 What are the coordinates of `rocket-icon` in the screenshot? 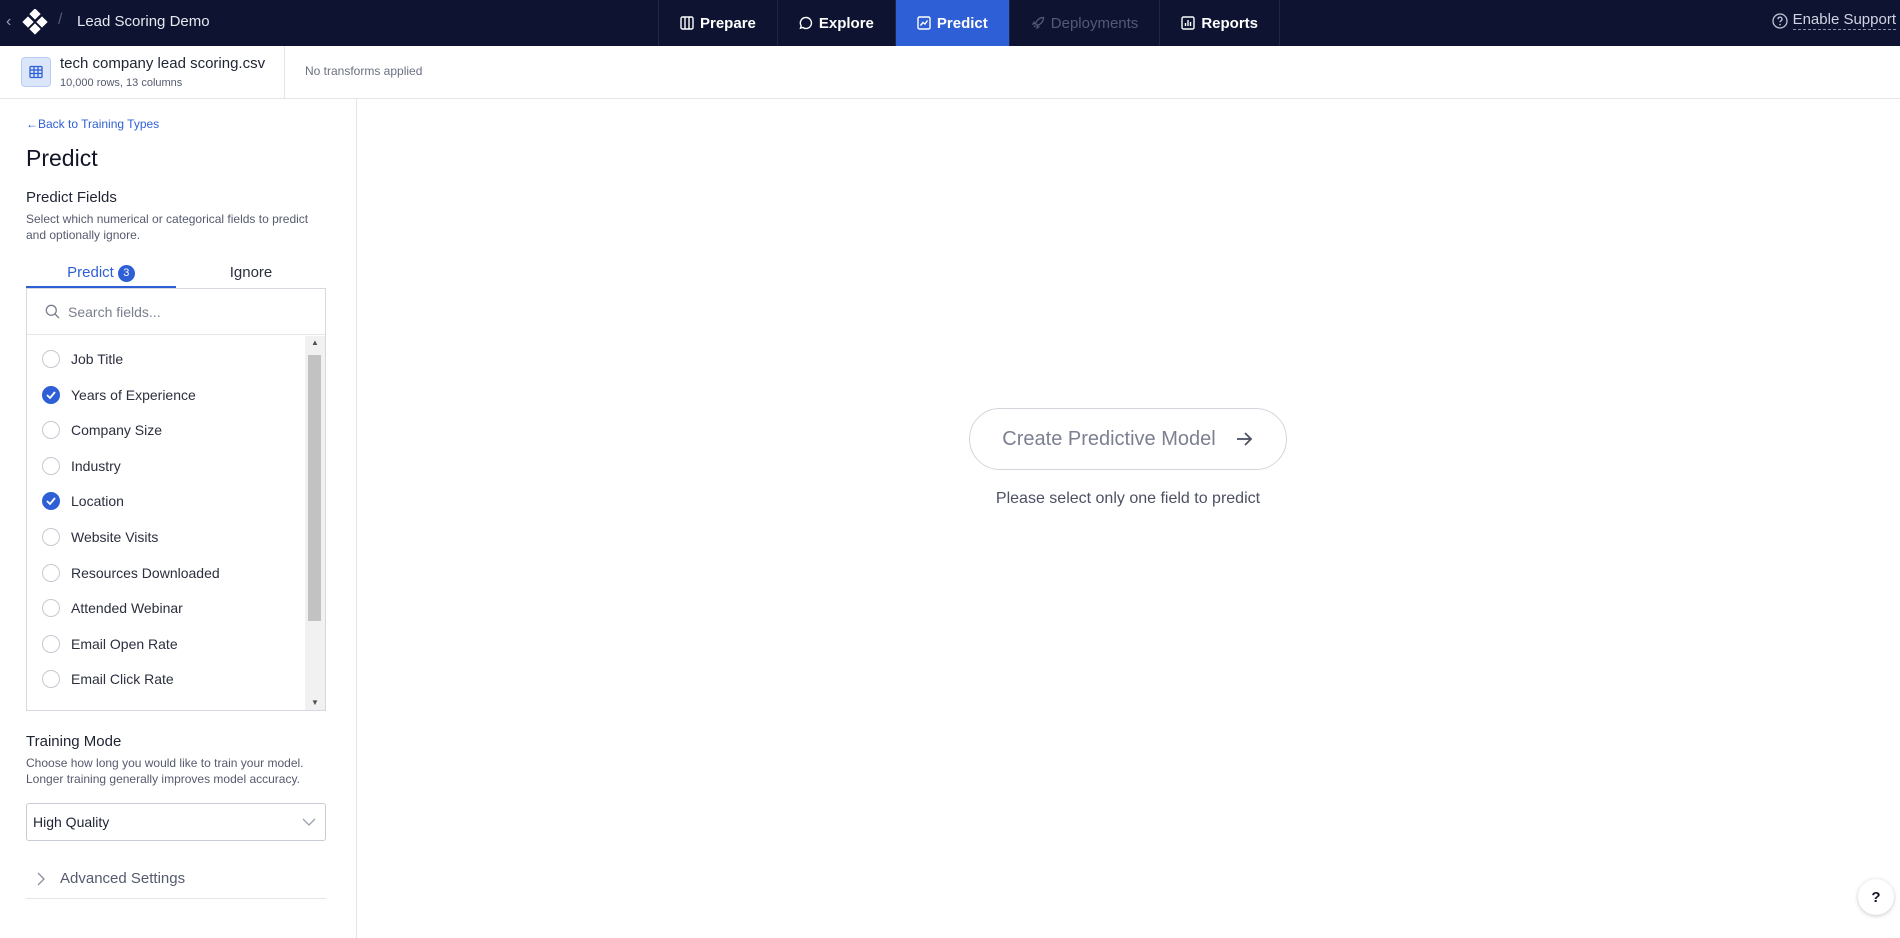 It's located at (1037, 23).